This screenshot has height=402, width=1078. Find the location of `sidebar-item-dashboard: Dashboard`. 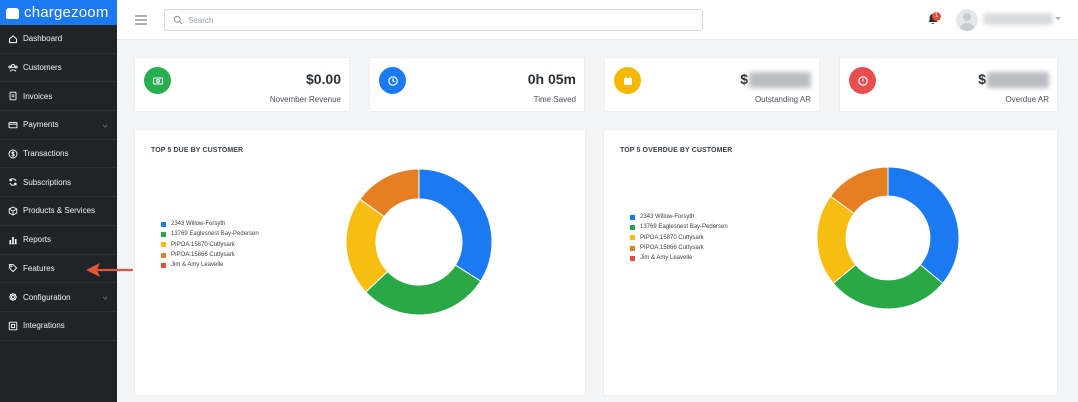

sidebar-item-dashboard: Dashboard is located at coordinates (58, 39).